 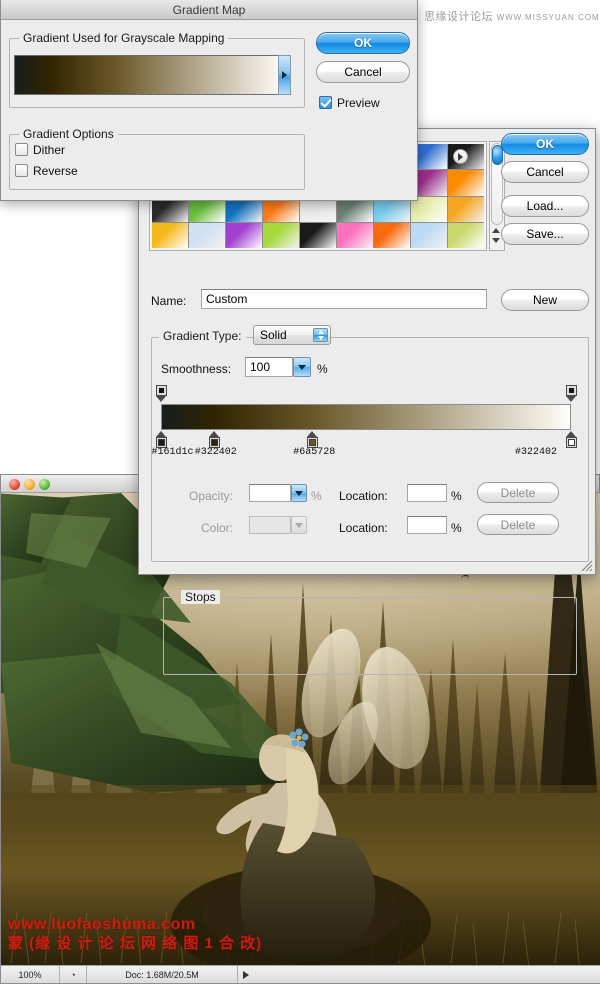 I want to click on color-location-label: Location:, so click(x=363, y=528).